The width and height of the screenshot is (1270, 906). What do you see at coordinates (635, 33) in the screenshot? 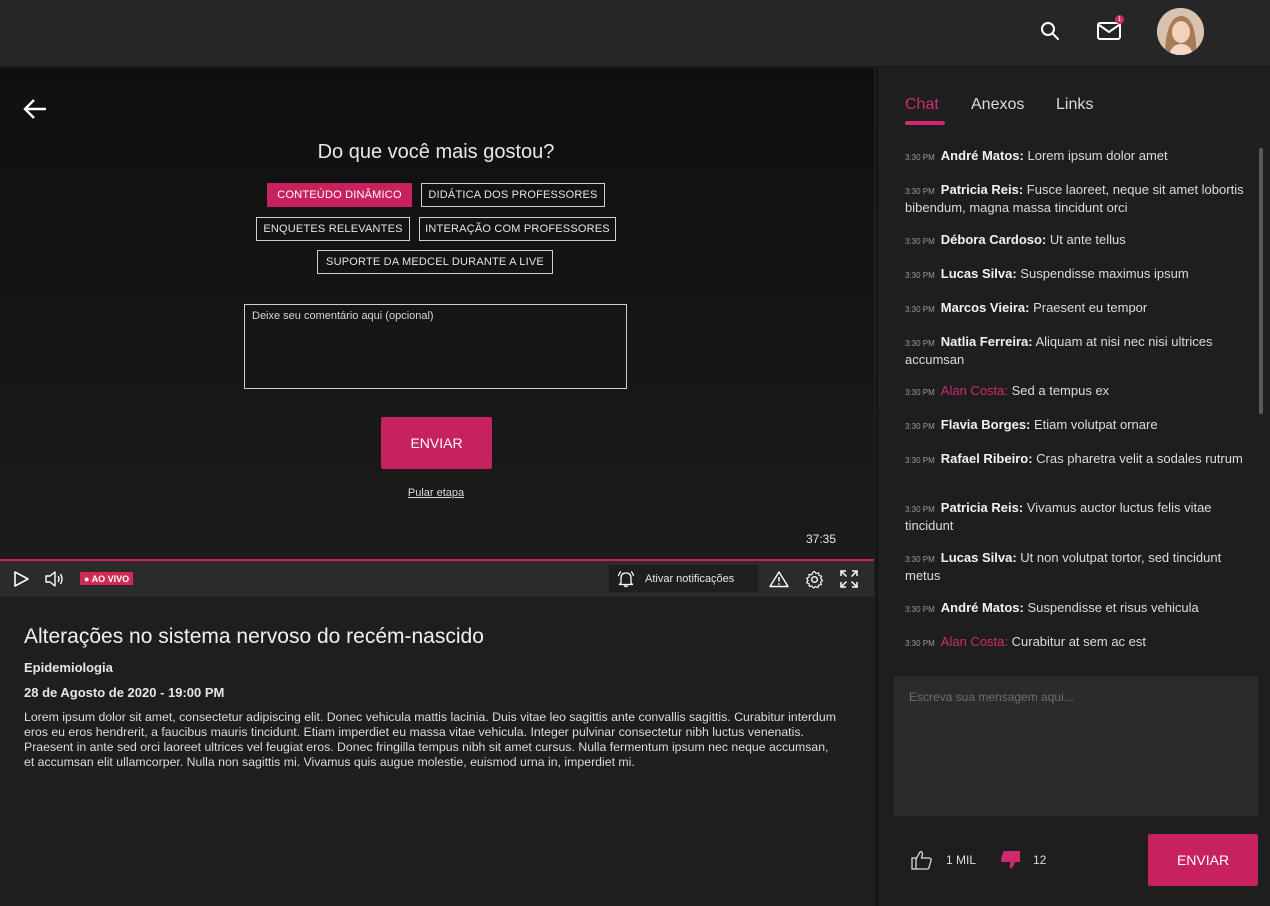
I see `top-bar: 1` at bounding box center [635, 33].